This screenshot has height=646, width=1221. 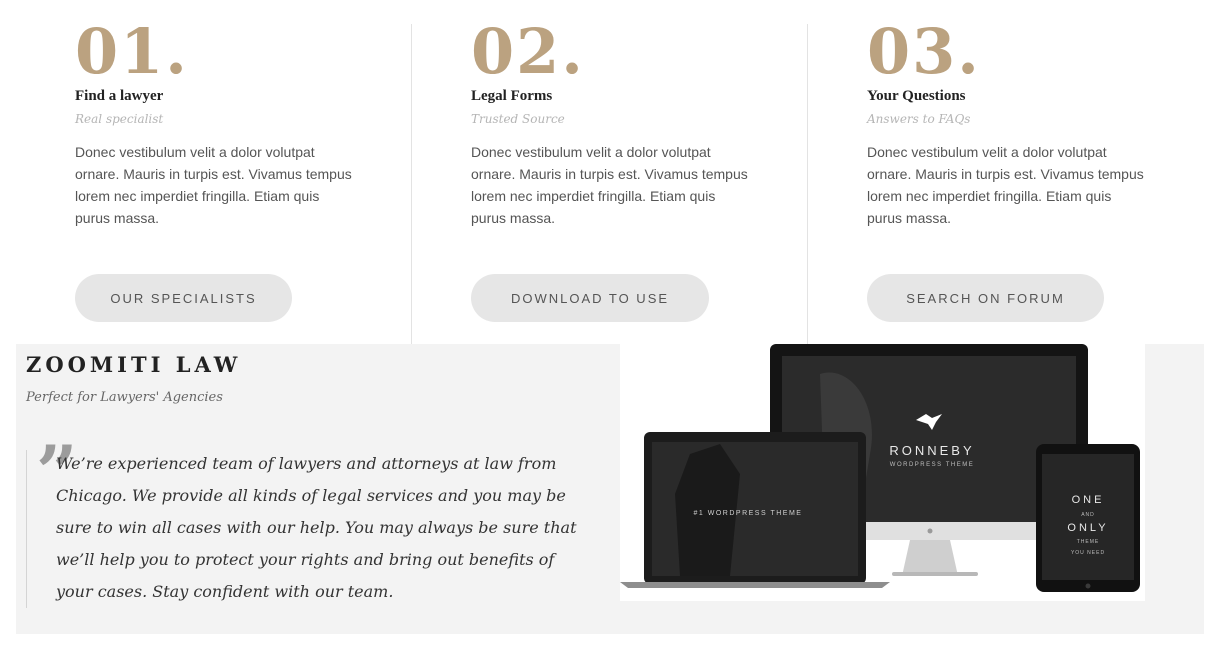 What do you see at coordinates (930, 558) in the screenshot?
I see `desktop-stand` at bounding box center [930, 558].